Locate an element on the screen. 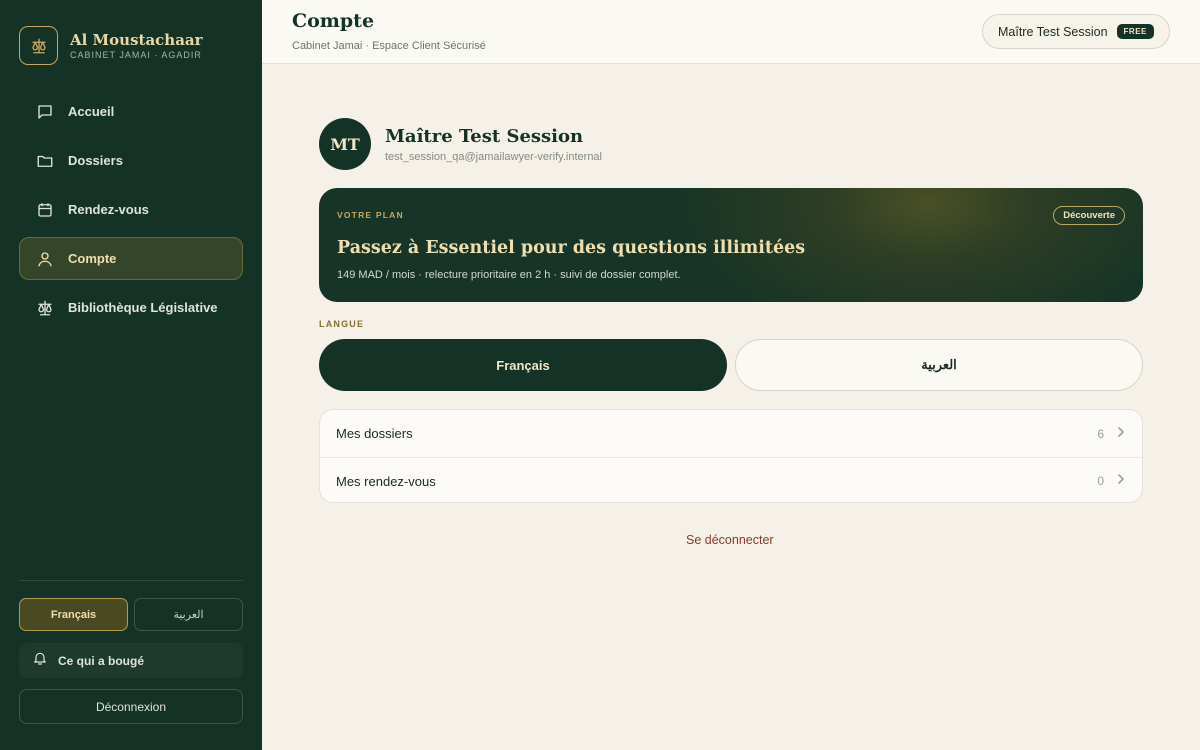 The image size is (1200, 750). user-icon is located at coordinates (45, 259).